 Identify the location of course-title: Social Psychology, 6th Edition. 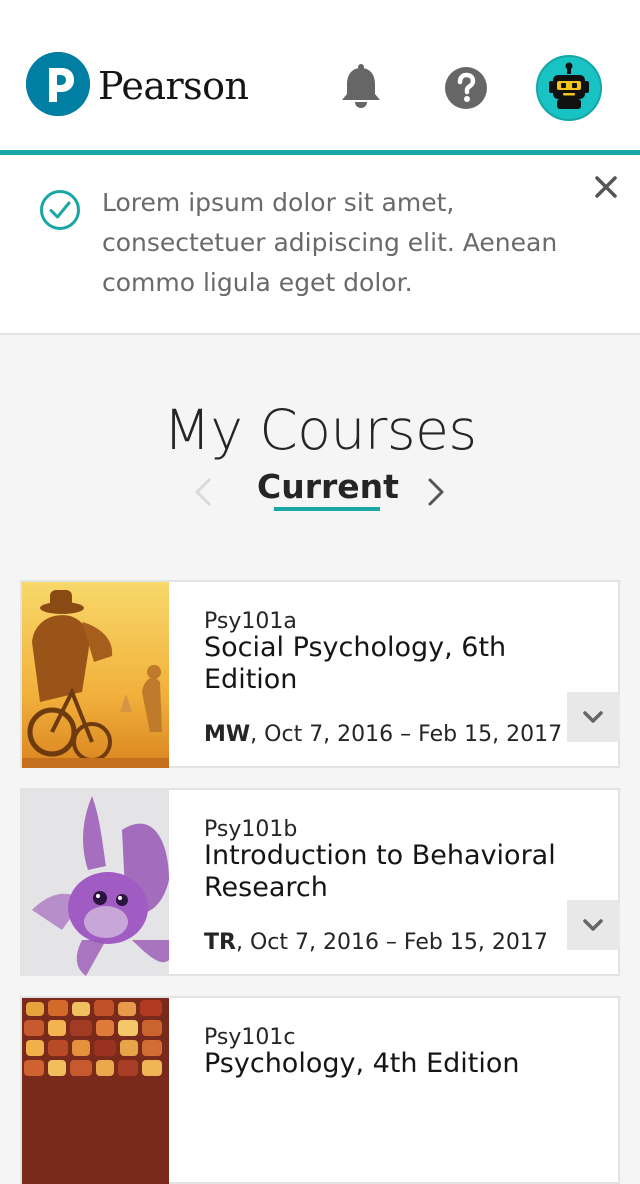
(394, 664).